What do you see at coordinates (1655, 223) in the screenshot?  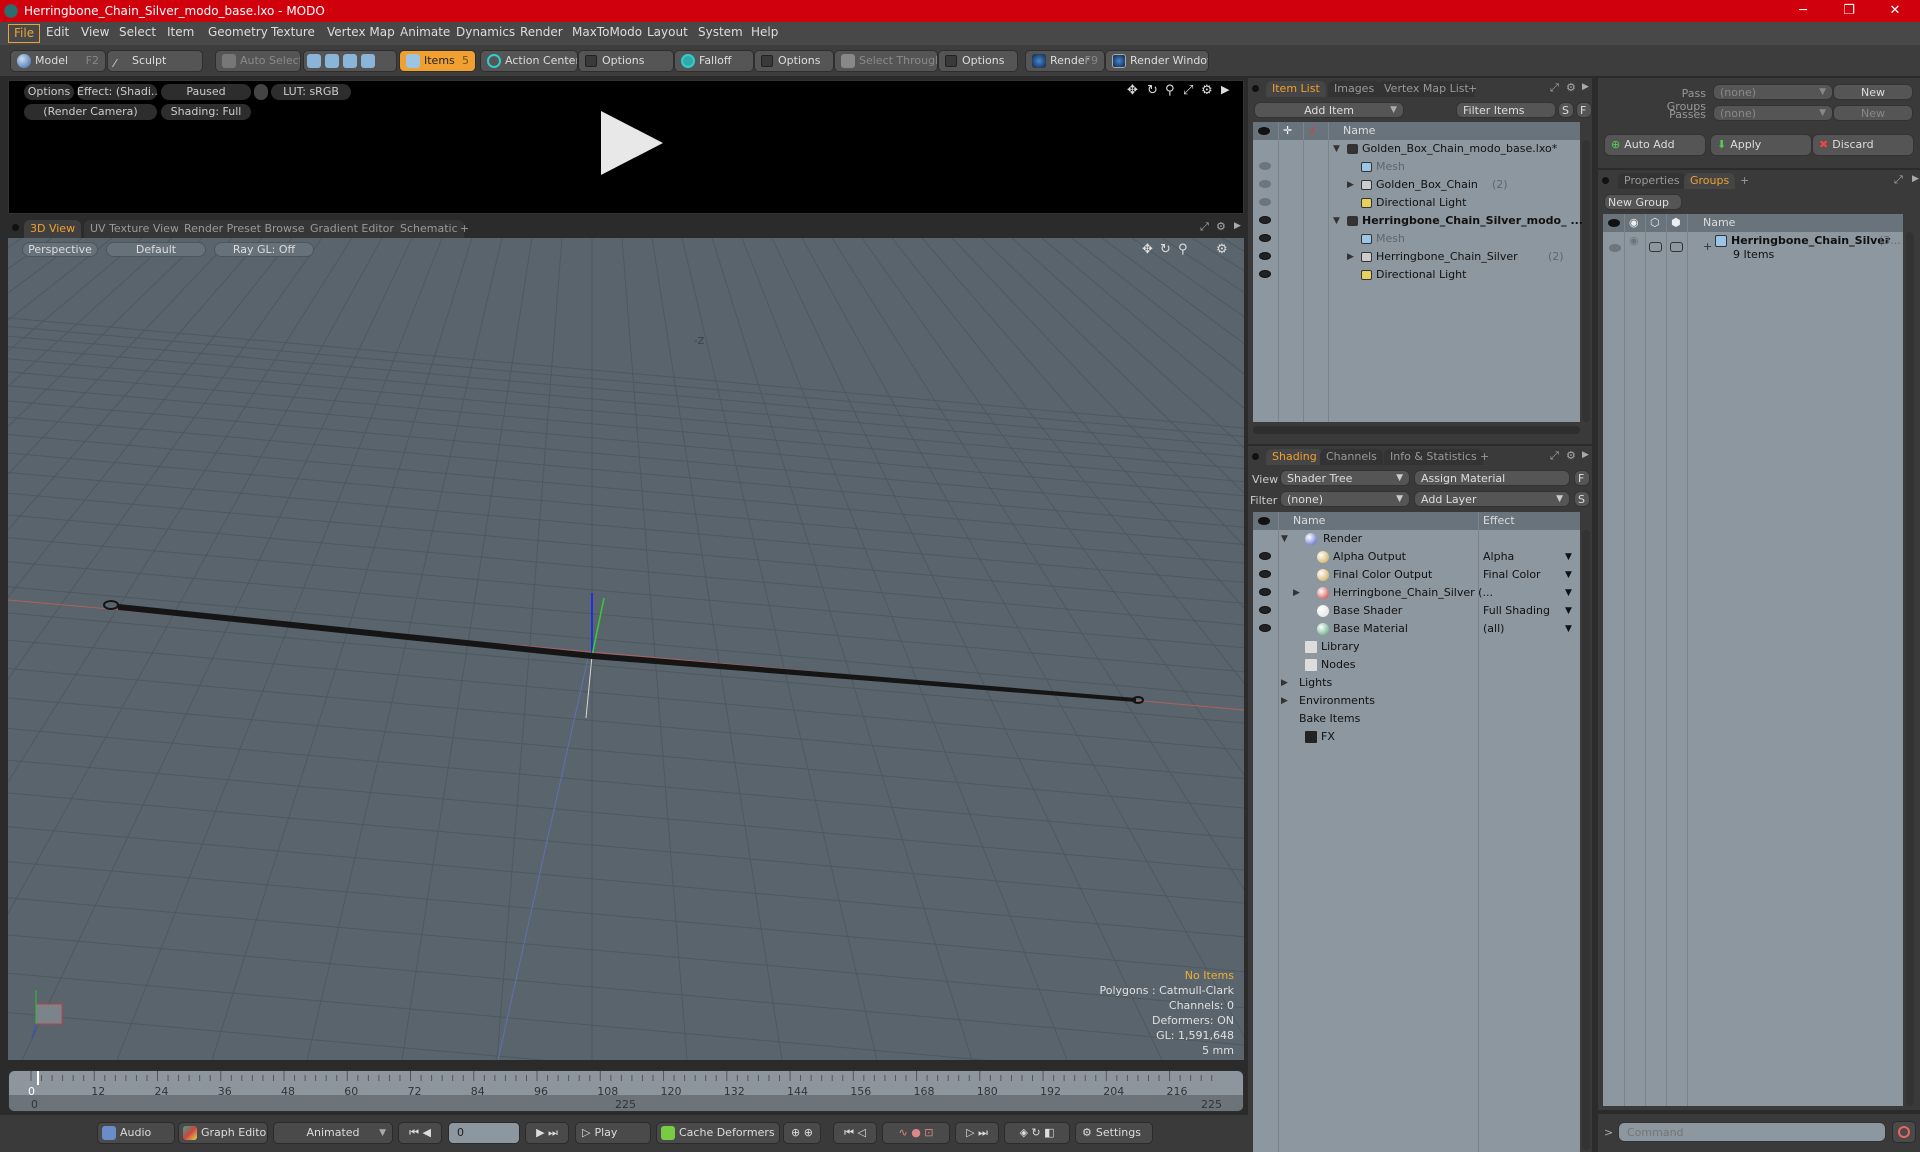 I see `lock-column-icon: ⬡` at bounding box center [1655, 223].